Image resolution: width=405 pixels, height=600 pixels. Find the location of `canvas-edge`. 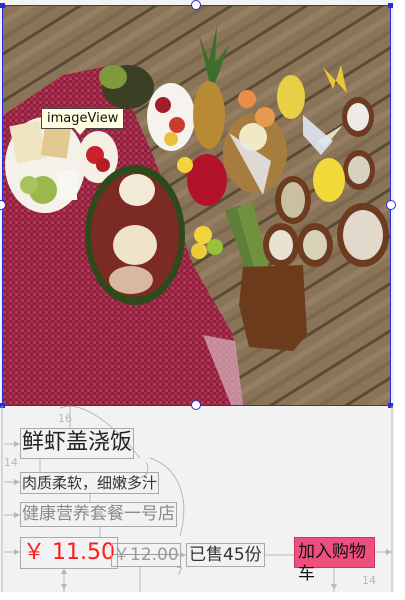

canvas-edge is located at coordinates (399, 300).